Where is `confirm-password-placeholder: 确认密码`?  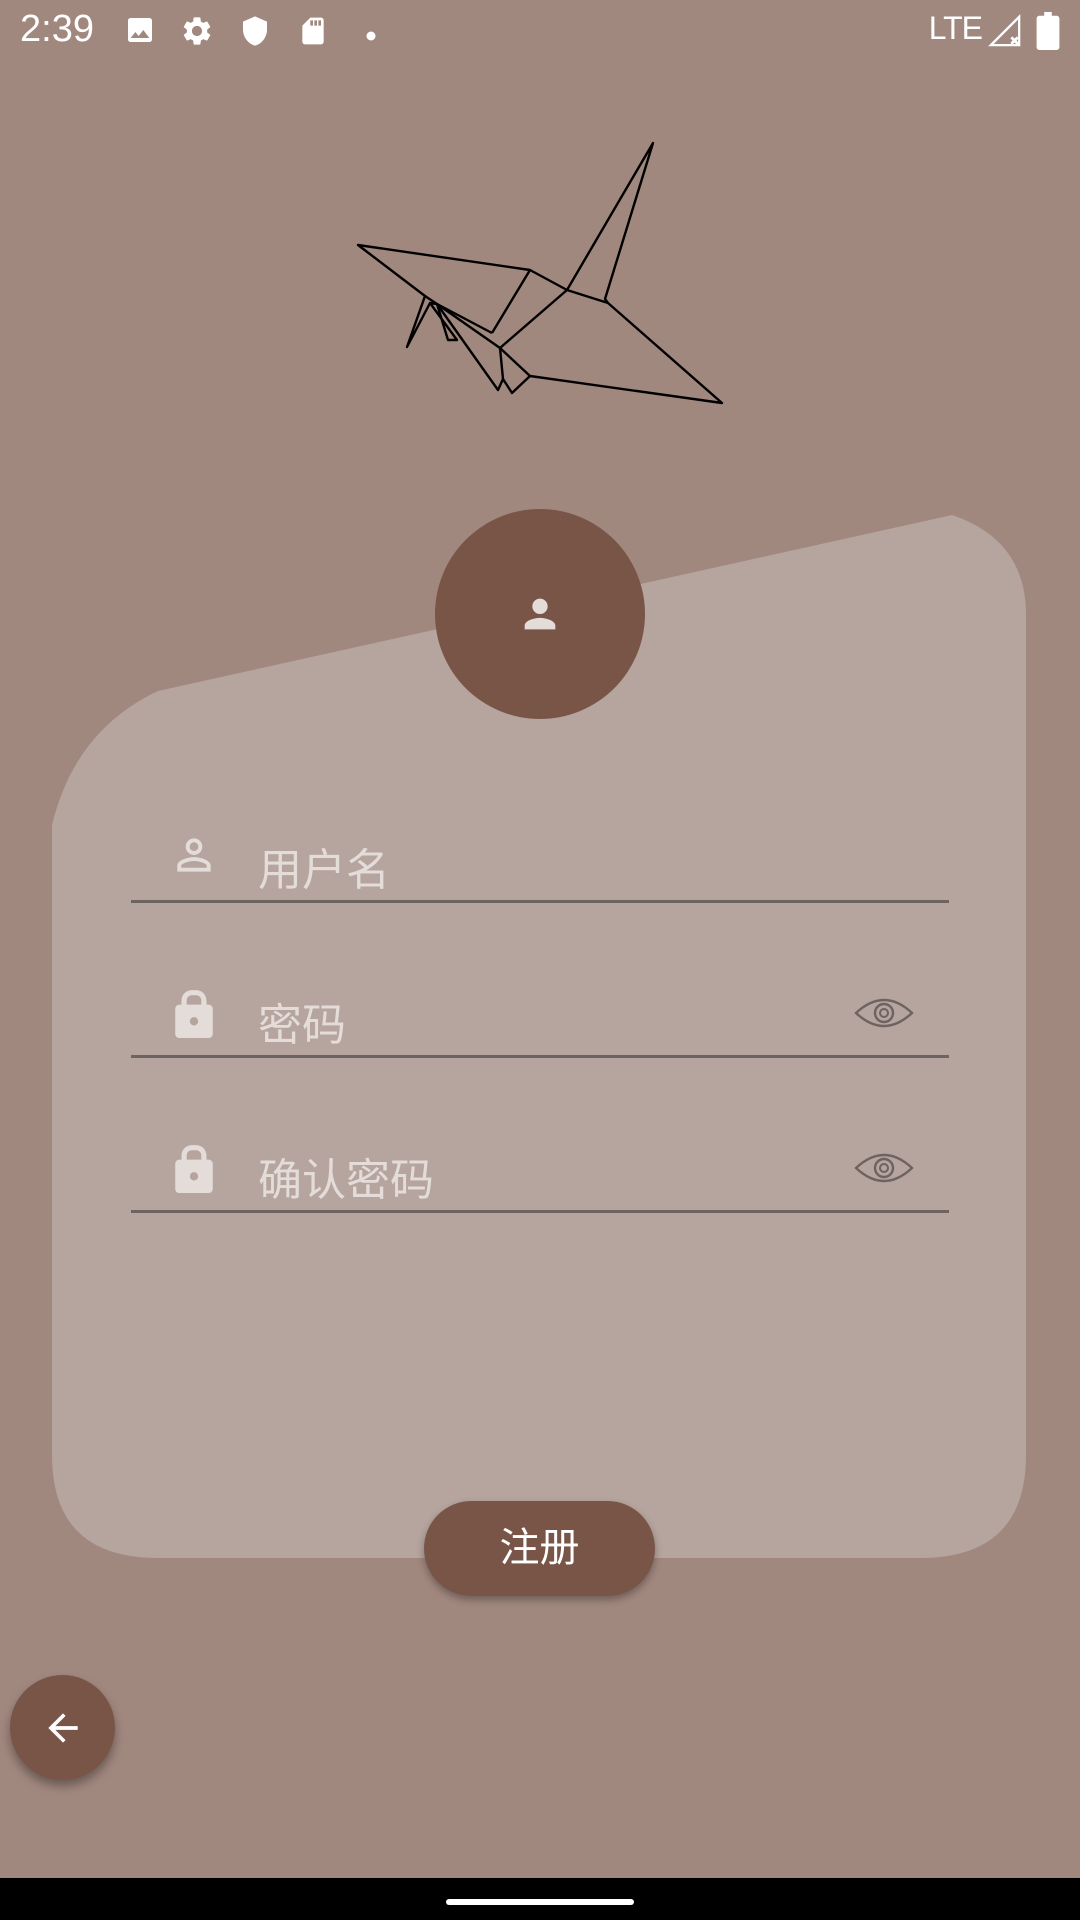
confirm-password-placeholder: 确认密码 is located at coordinates (346, 1180).